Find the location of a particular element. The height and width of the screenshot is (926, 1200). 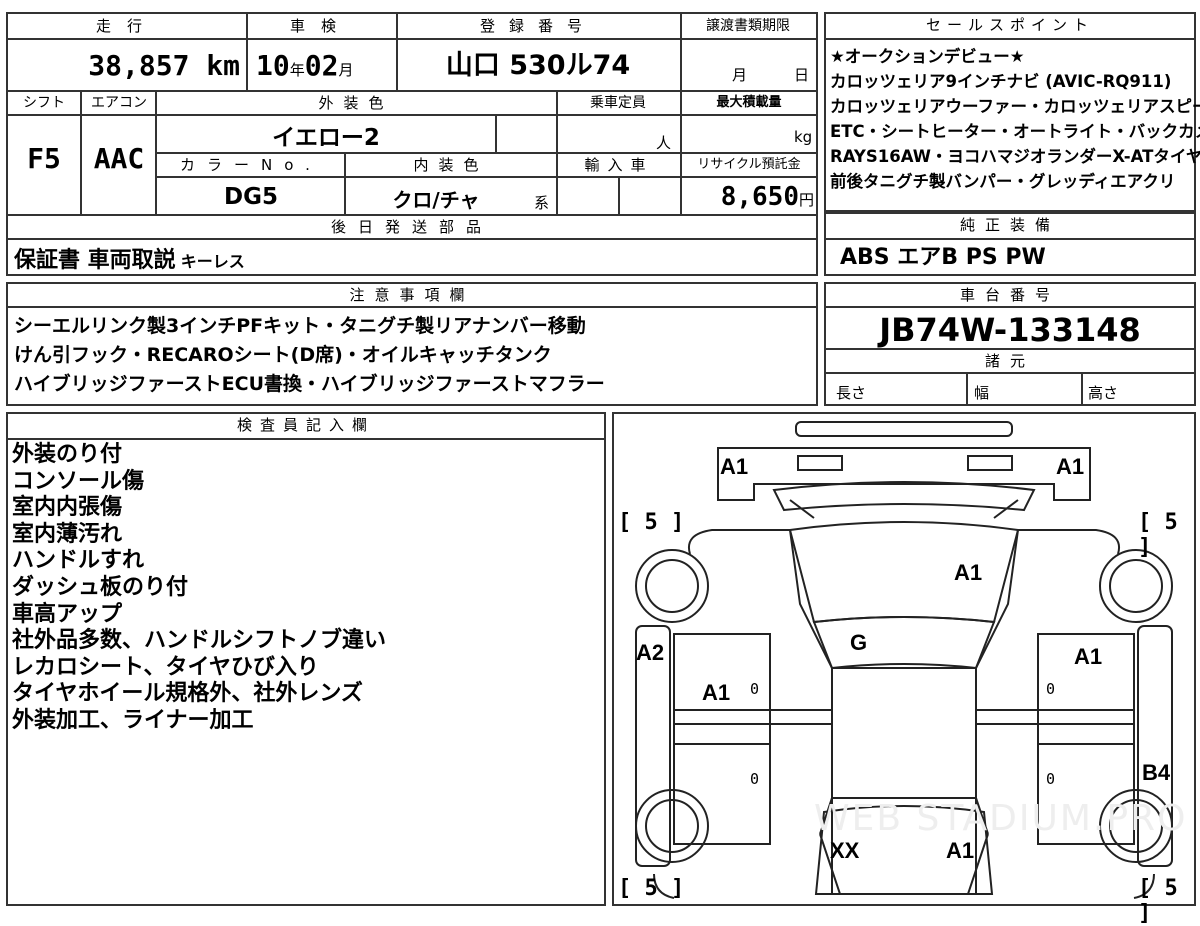

inspector-comment-line: 室内内張傷 is located at coordinates (67, 508).